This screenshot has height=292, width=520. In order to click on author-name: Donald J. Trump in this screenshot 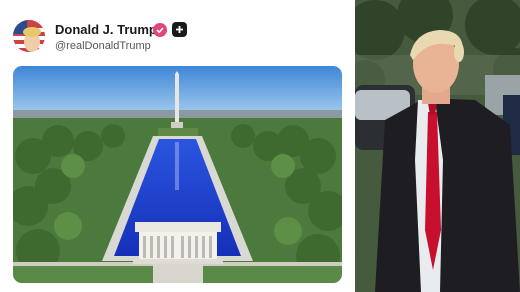, I will do `click(106, 29)`.